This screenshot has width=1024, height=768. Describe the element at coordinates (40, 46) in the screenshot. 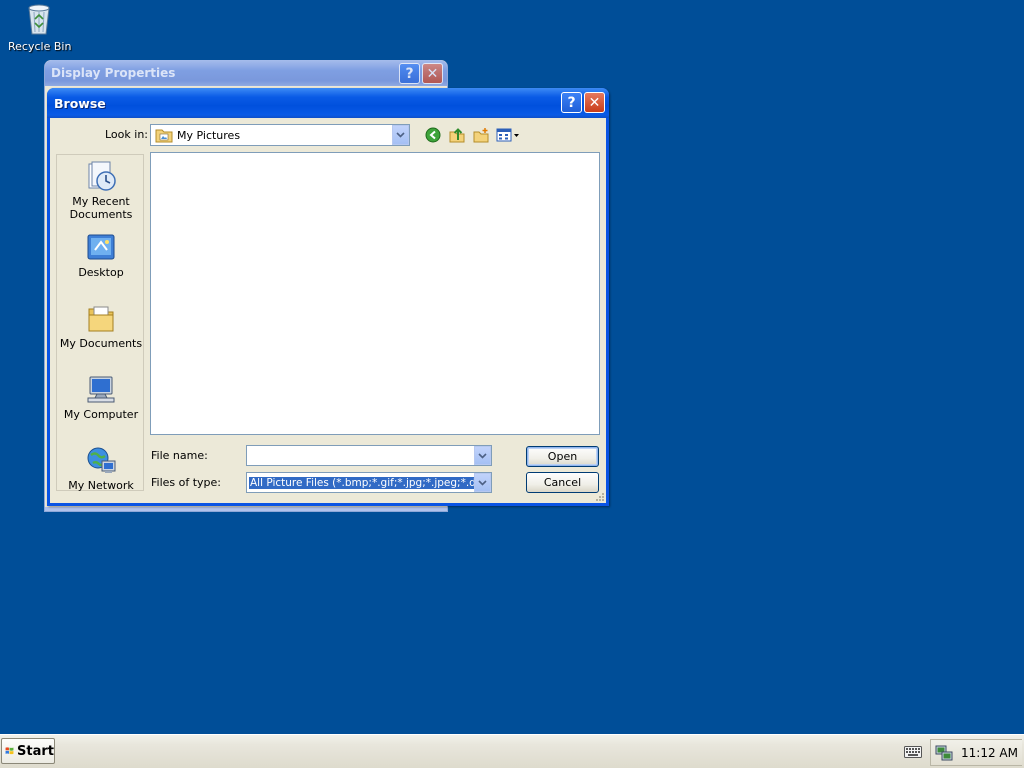

I see `desktop-icon-label: Recycle Bin` at that location.